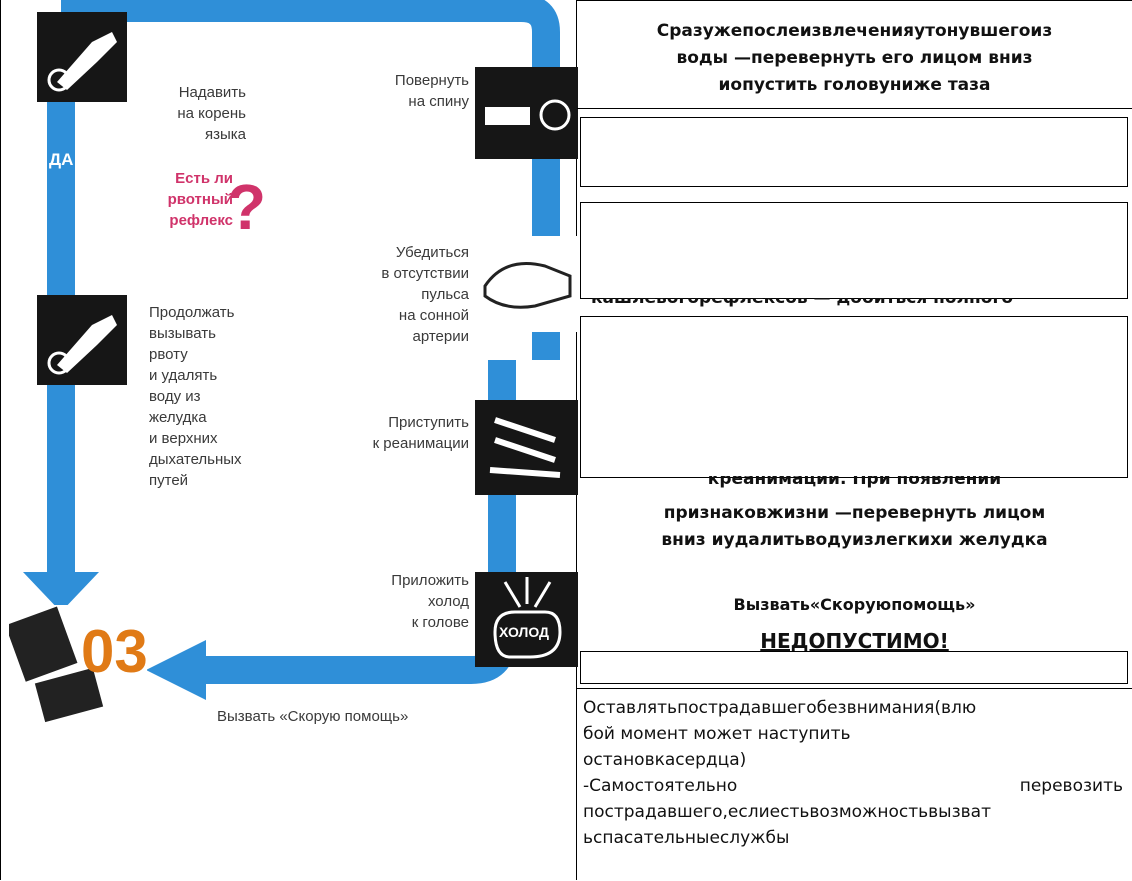  I want to click on no-label: НЕТ, so click(169, 38).